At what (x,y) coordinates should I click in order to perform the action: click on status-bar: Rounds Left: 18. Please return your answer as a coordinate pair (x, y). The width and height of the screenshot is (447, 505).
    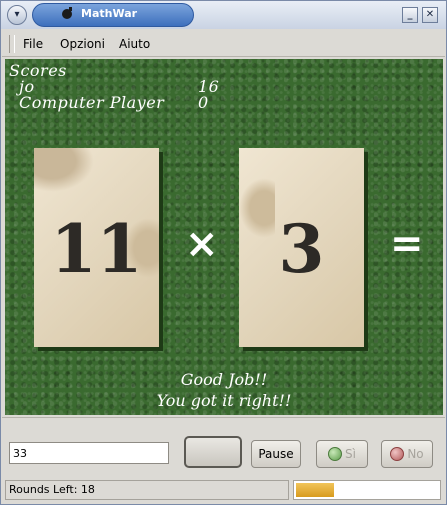
    Looking at the image, I should click on (223, 491).